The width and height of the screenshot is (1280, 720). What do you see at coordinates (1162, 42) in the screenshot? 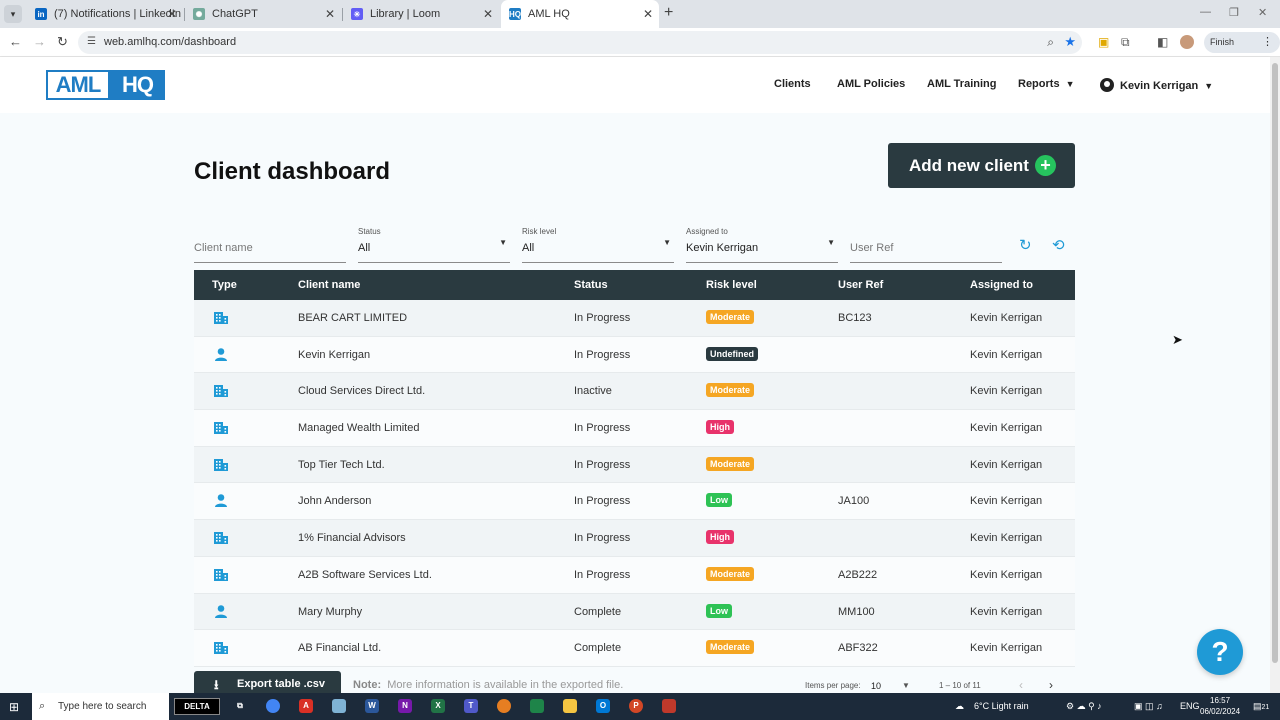
I see `side-panel-icon: ◧` at bounding box center [1162, 42].